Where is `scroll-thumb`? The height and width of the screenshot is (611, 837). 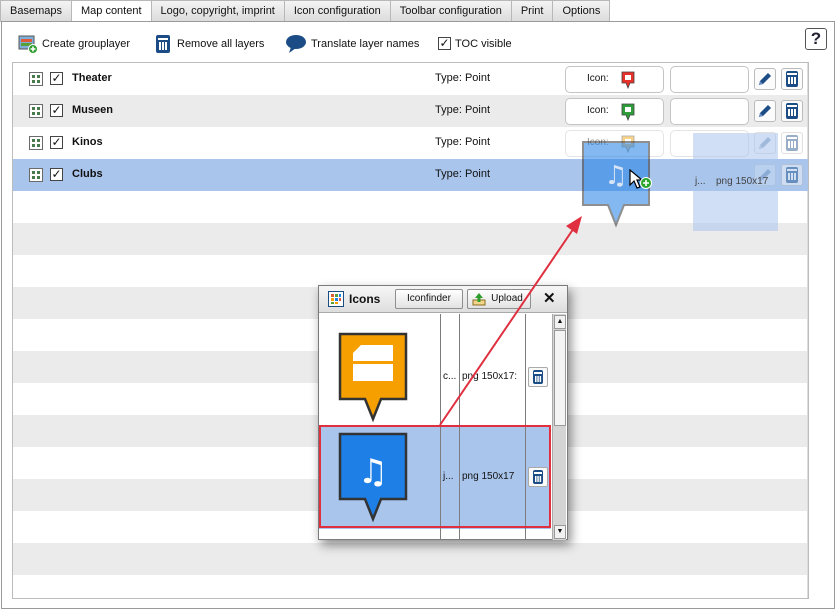 scroll-thumb is located at coordinates (560, 378).